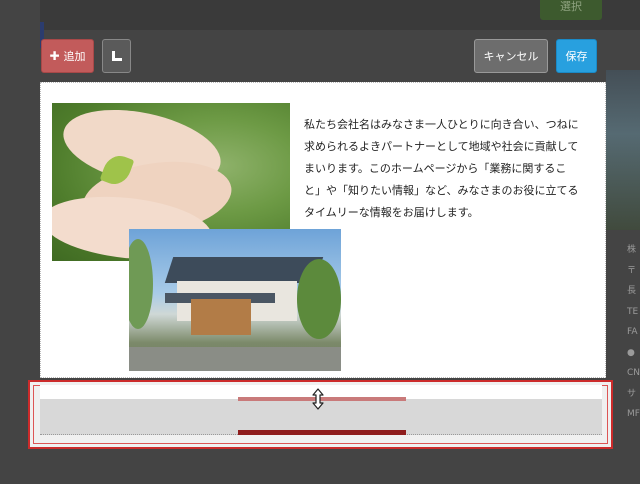 The width and height of the screenshot is (640, 484). What do you see at coordinates (633, 373) in the screenshot?
I see `right-column-char: CN` at bounding box center [633, 373].